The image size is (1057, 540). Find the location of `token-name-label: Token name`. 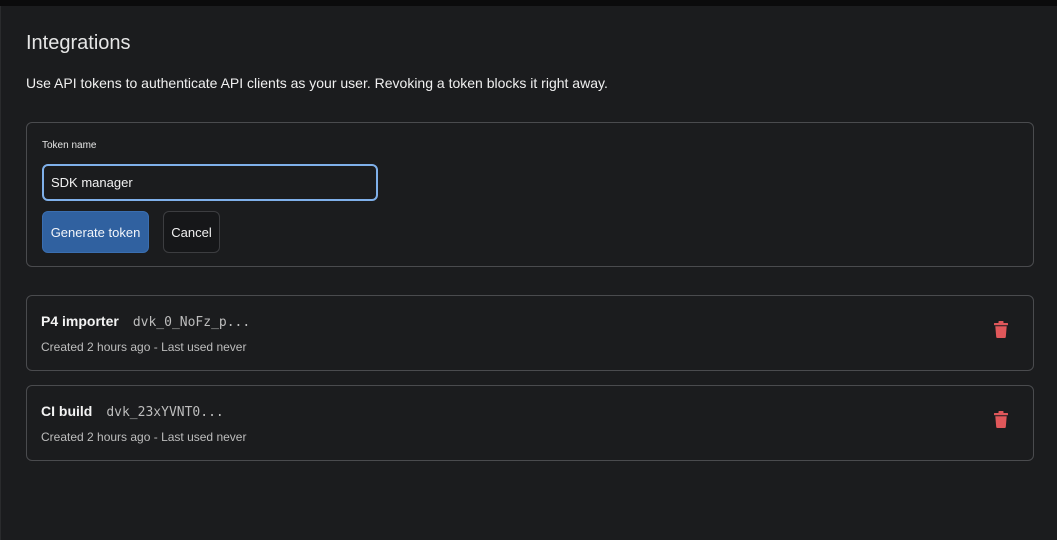

token-name-label: Token name is located at coordinates (69, 145).